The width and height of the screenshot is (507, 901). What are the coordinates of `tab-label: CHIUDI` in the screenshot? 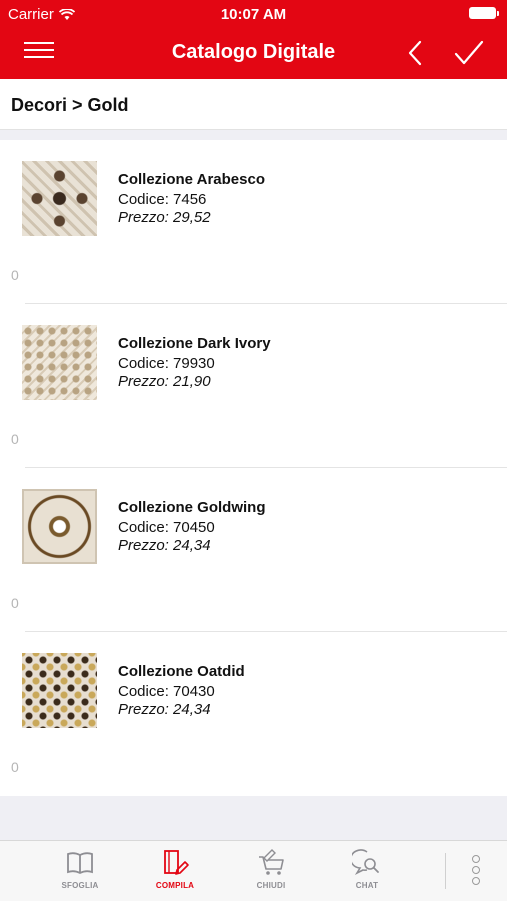 It's located at (271, 885).